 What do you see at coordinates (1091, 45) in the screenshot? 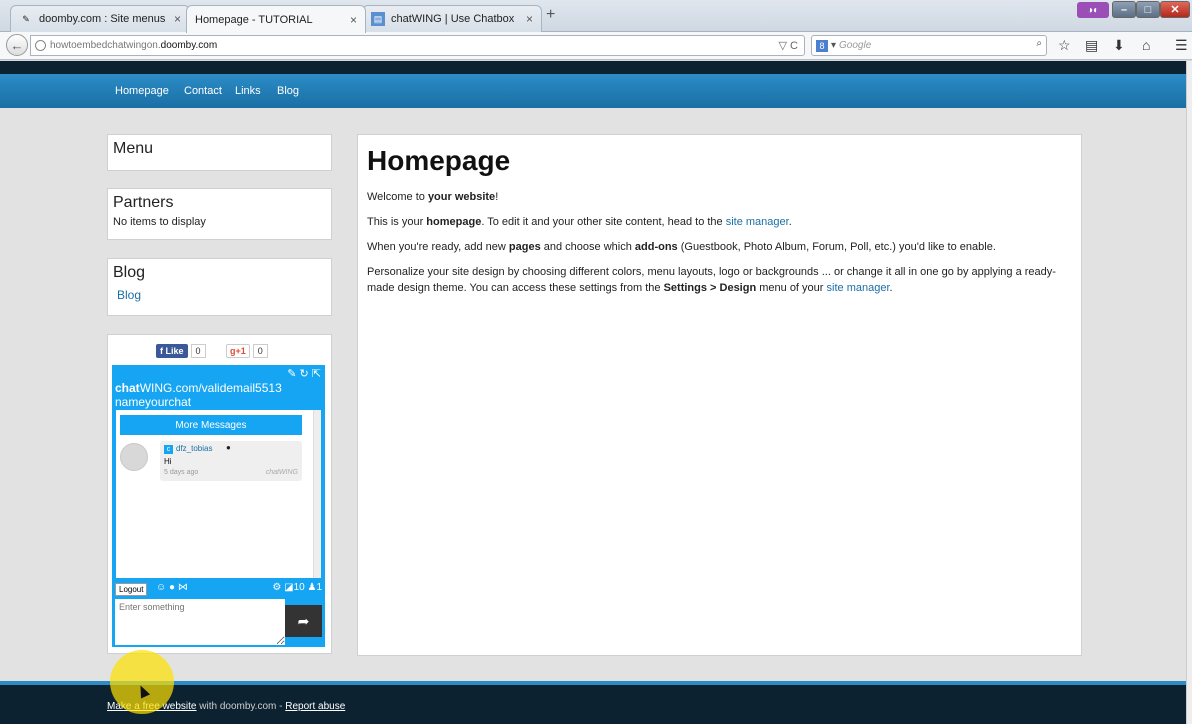
I see `bookmarks-list-icon: ▤` at bounding box center [1091, 45].